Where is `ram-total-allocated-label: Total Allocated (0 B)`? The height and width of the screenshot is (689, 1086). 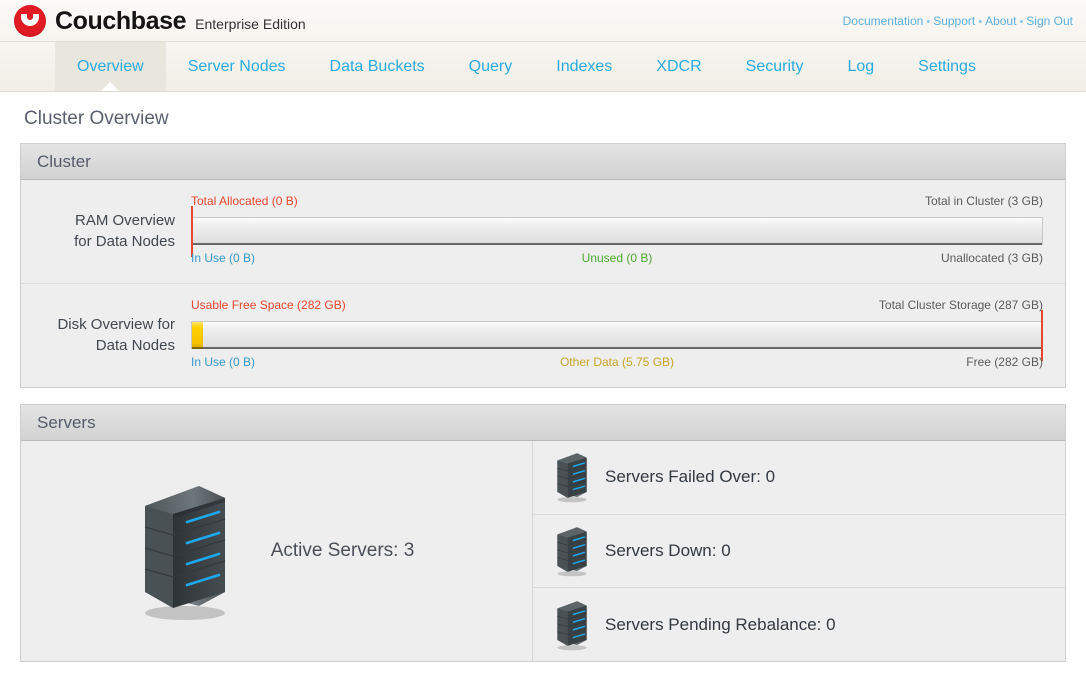 ram-total-allocated-label: Total Allocated (0 B) is located at coordinates (244, 201).